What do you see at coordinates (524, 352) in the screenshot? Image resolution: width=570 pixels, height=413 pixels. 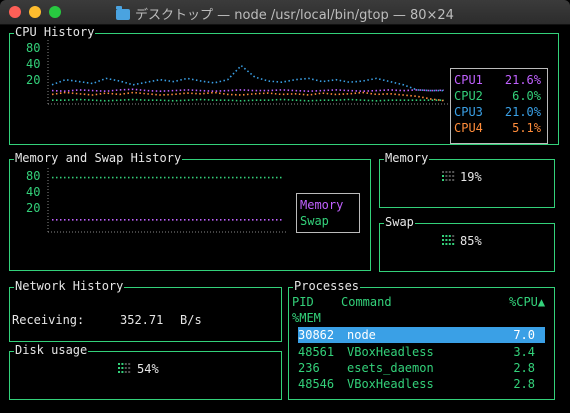 I see `process-cpu: 3.4` at bounding box center [524, 352].